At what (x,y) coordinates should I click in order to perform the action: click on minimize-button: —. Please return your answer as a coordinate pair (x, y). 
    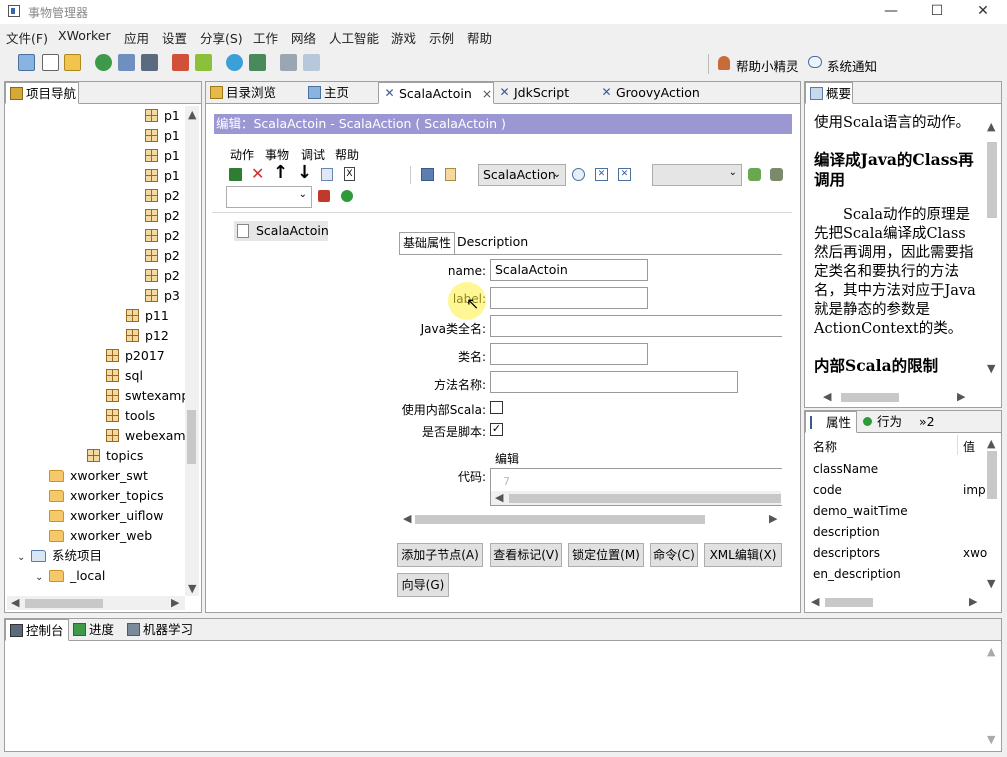
    Looking at the image, I should click on (891, 12).